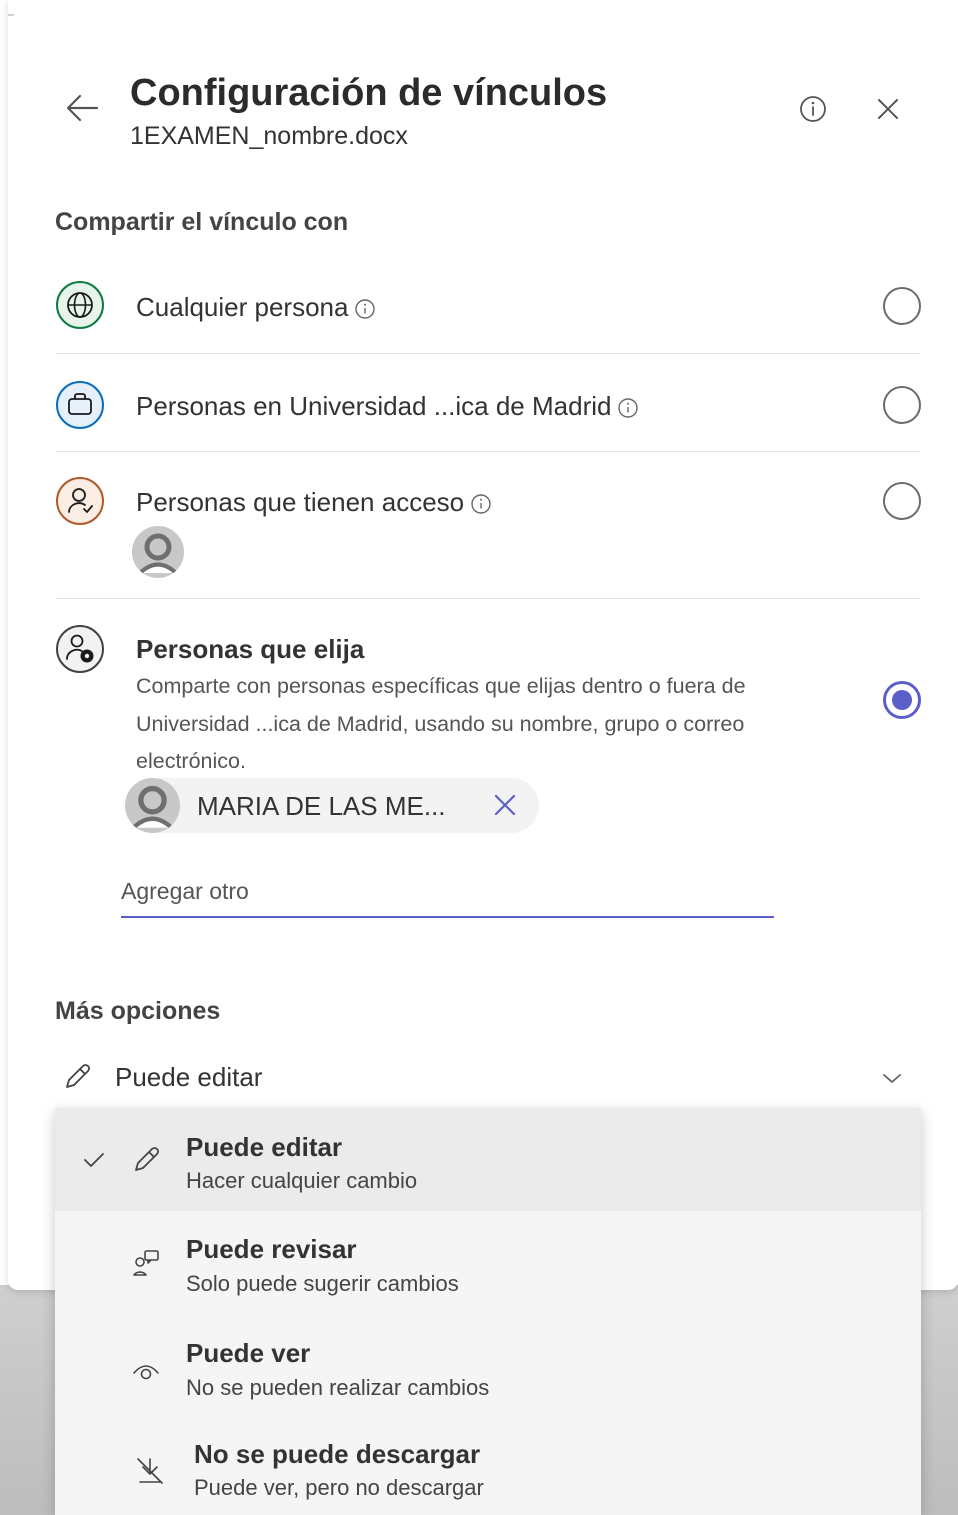  I want to click on option-organization-label: Personas en Universidad ...ica de Madrid, so click(387, 406).